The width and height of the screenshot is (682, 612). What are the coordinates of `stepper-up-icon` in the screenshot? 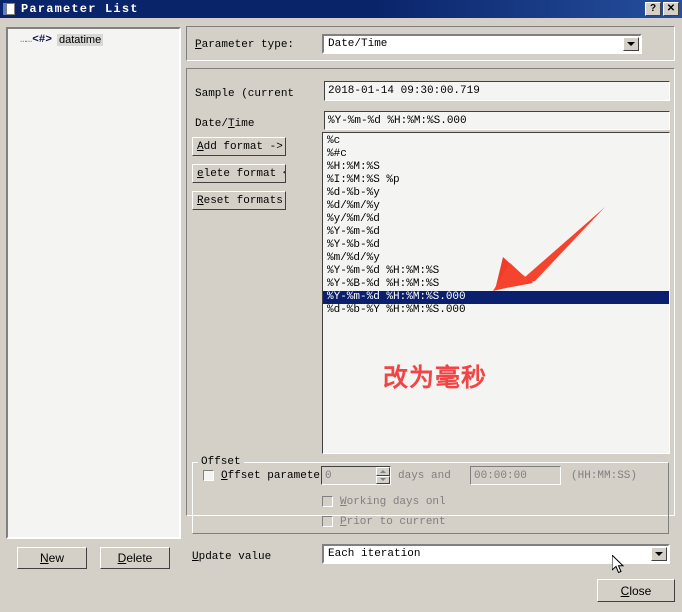 It's located at (383, 471).